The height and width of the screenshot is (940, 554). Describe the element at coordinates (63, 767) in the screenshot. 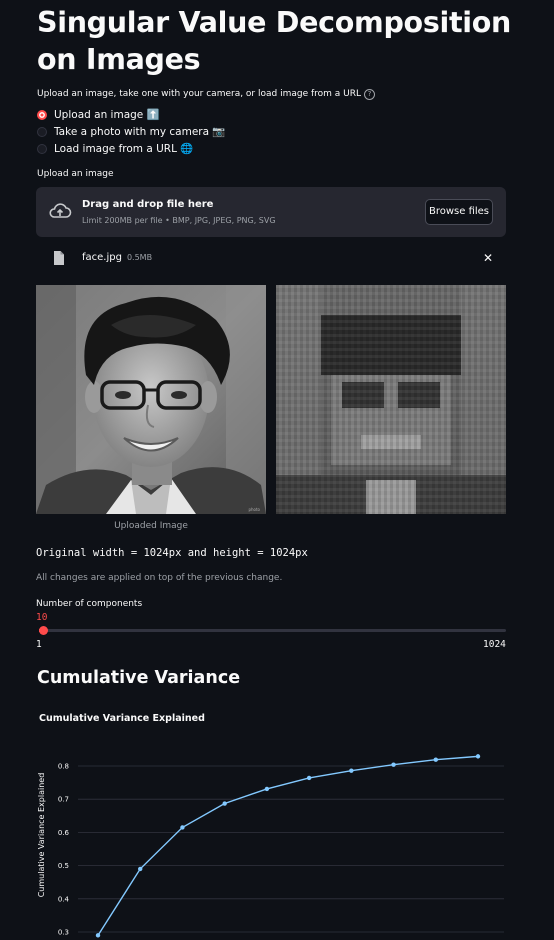

I see `y-tick-label: 0.8` at that location.